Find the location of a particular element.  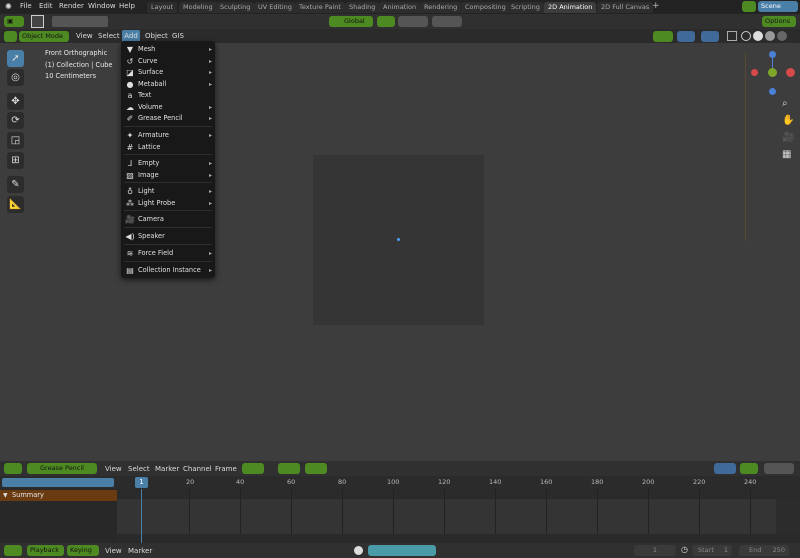

menu-item-armature: ✦ Armature ▸ is located at coordinates (168, 135).